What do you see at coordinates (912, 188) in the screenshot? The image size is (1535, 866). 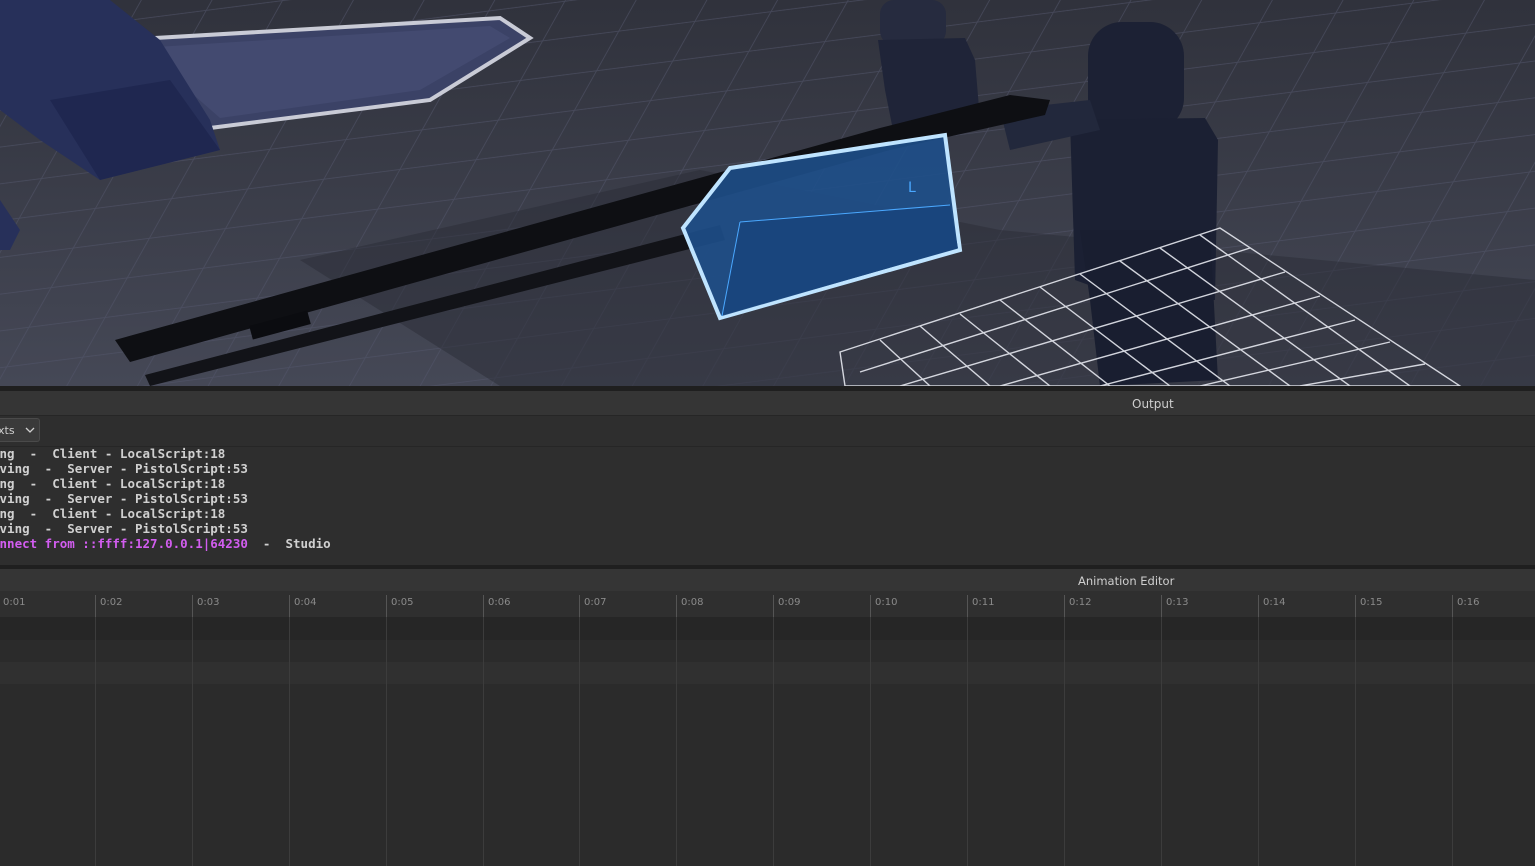 I see `selection-label: L` at bounding box center [912, 188].